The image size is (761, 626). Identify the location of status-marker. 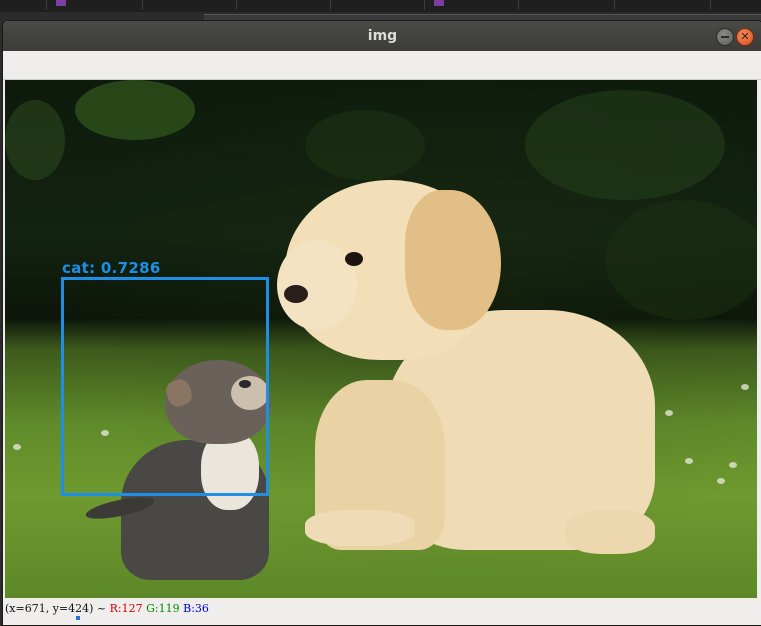
(78, 618).